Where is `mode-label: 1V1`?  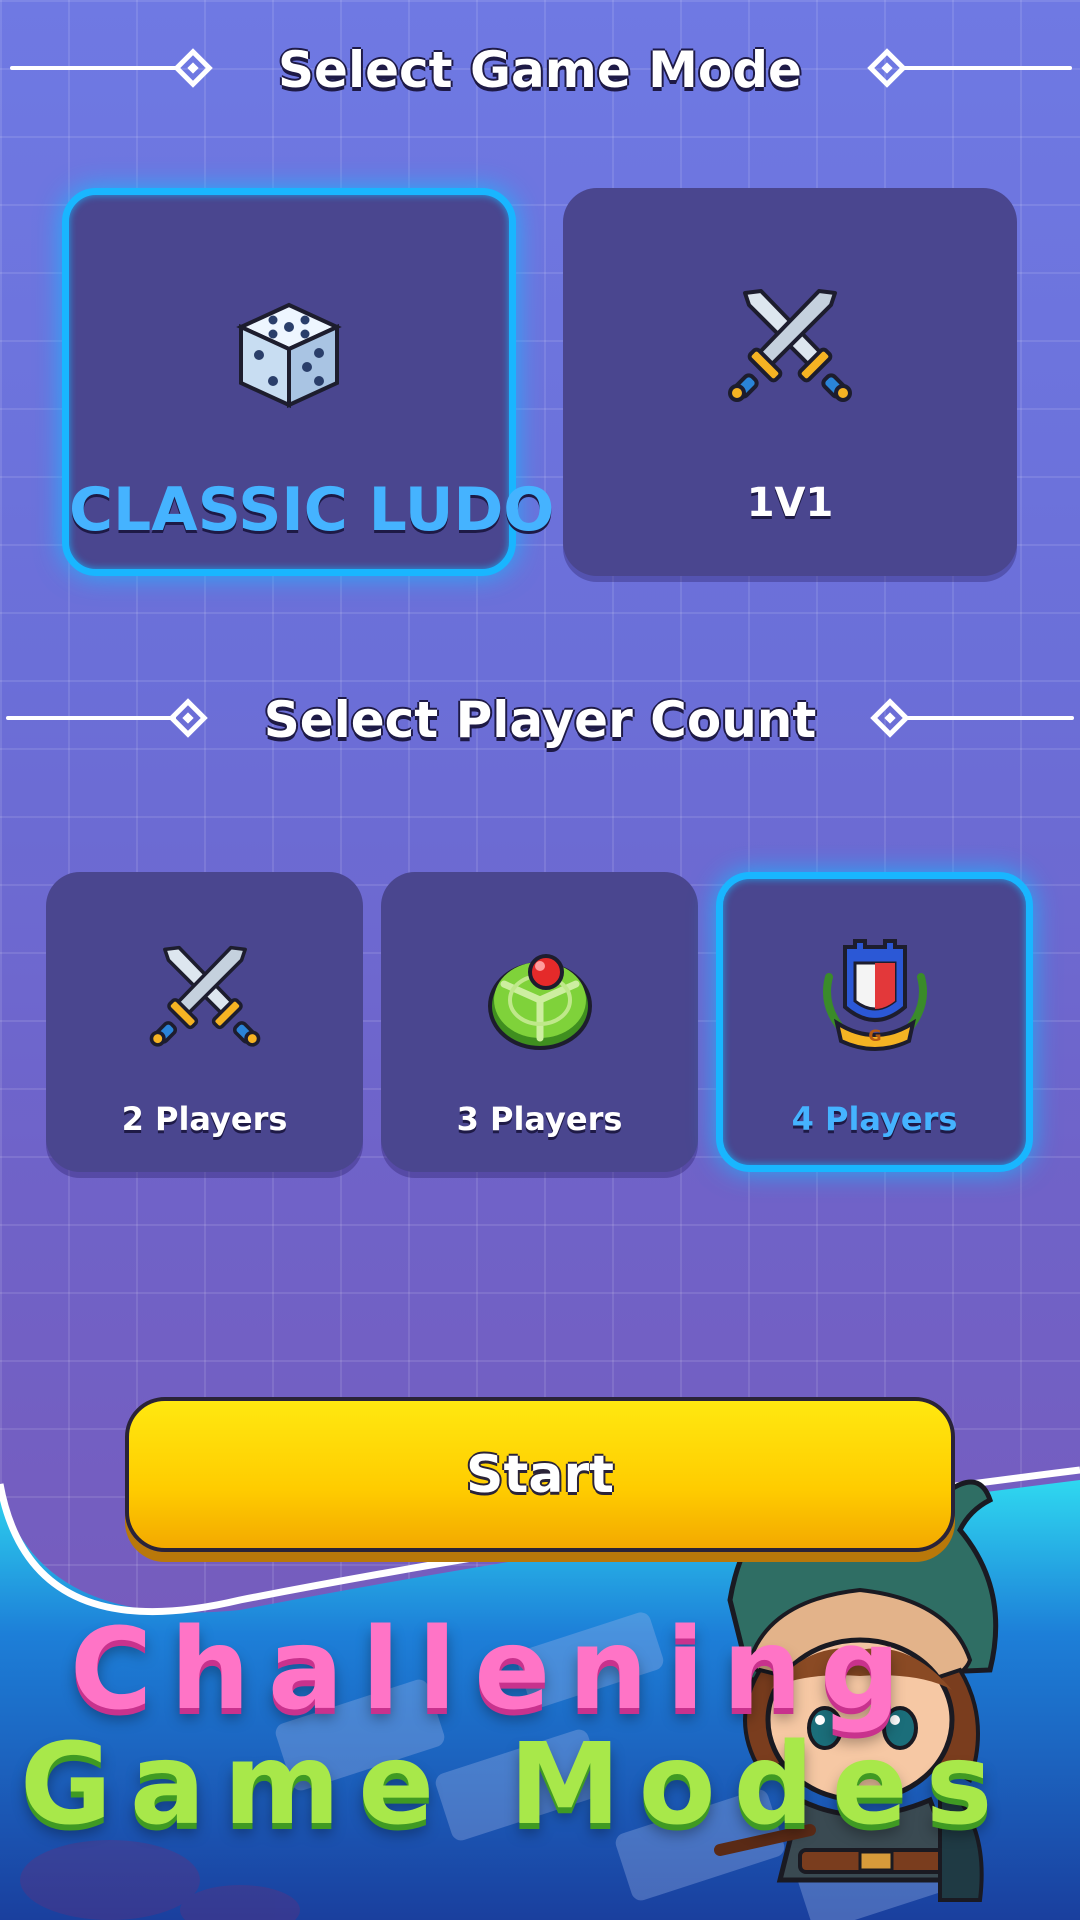
mode-label: 1V1 is located at coordinates (790, 503).